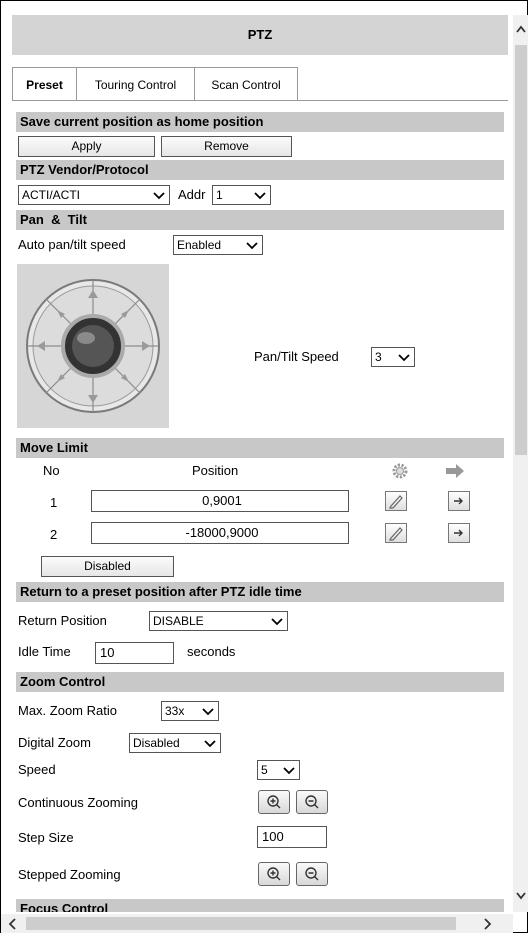 The height and width of the screenshot is (933, 528). I want to click on col-position: Position, so click(215, 470).